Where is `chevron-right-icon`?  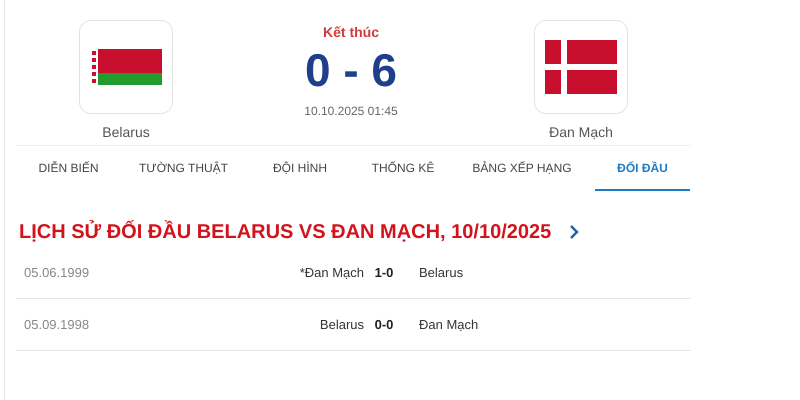
chevron-right-icon is located at coordinates (574, 232).